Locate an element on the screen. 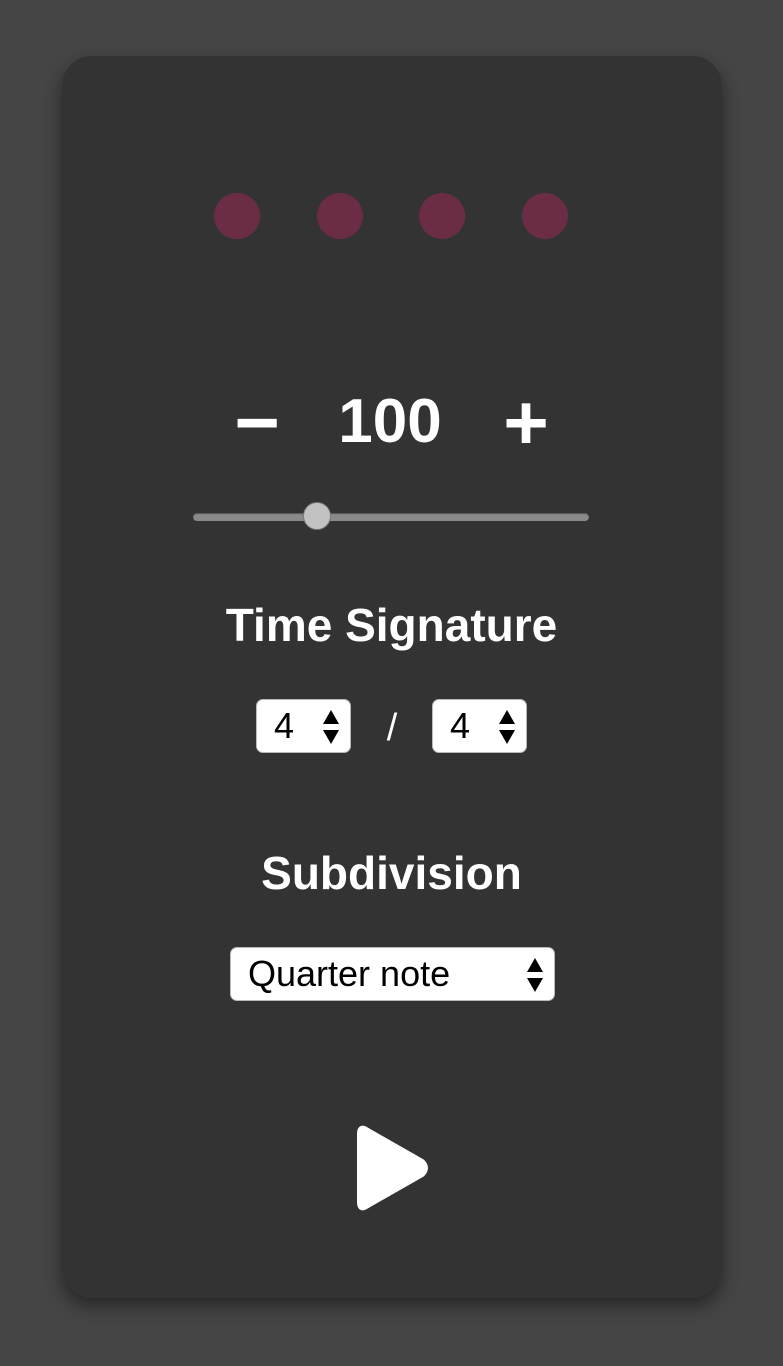  subdivision-select: Quarter note is located at coordinates (392, 974).